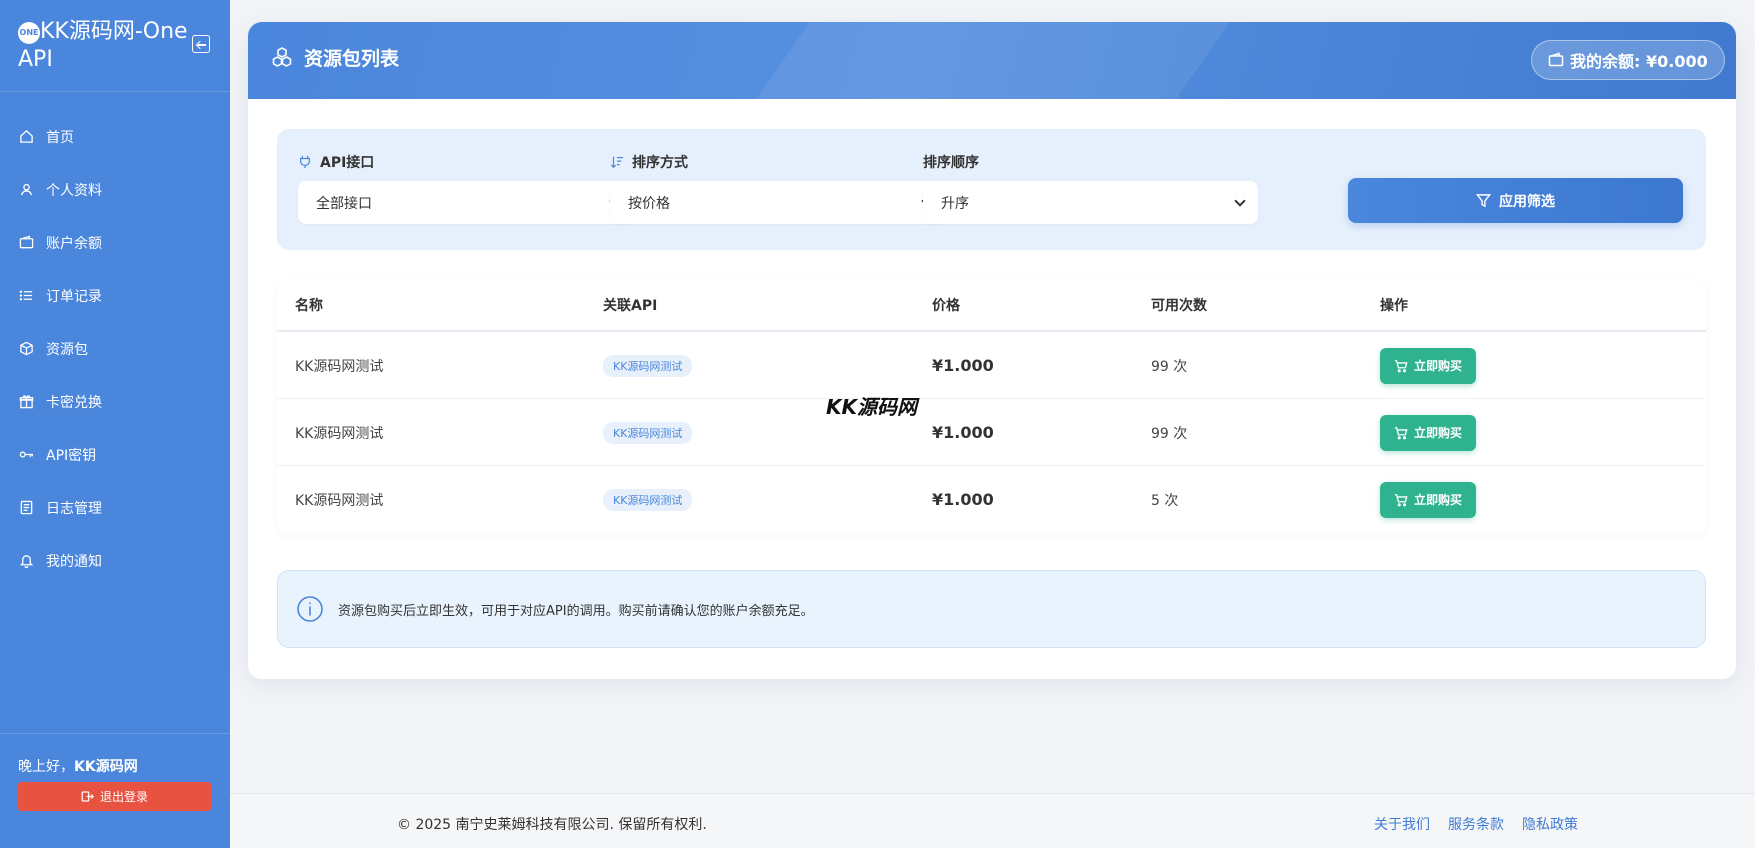 Image resolution: width=1755 pixels, height=848 pixels. What do you see at coordinates (29, 33) in the screenshot?
I see `brand-logo: ONE` at bounding box center [29, 33].